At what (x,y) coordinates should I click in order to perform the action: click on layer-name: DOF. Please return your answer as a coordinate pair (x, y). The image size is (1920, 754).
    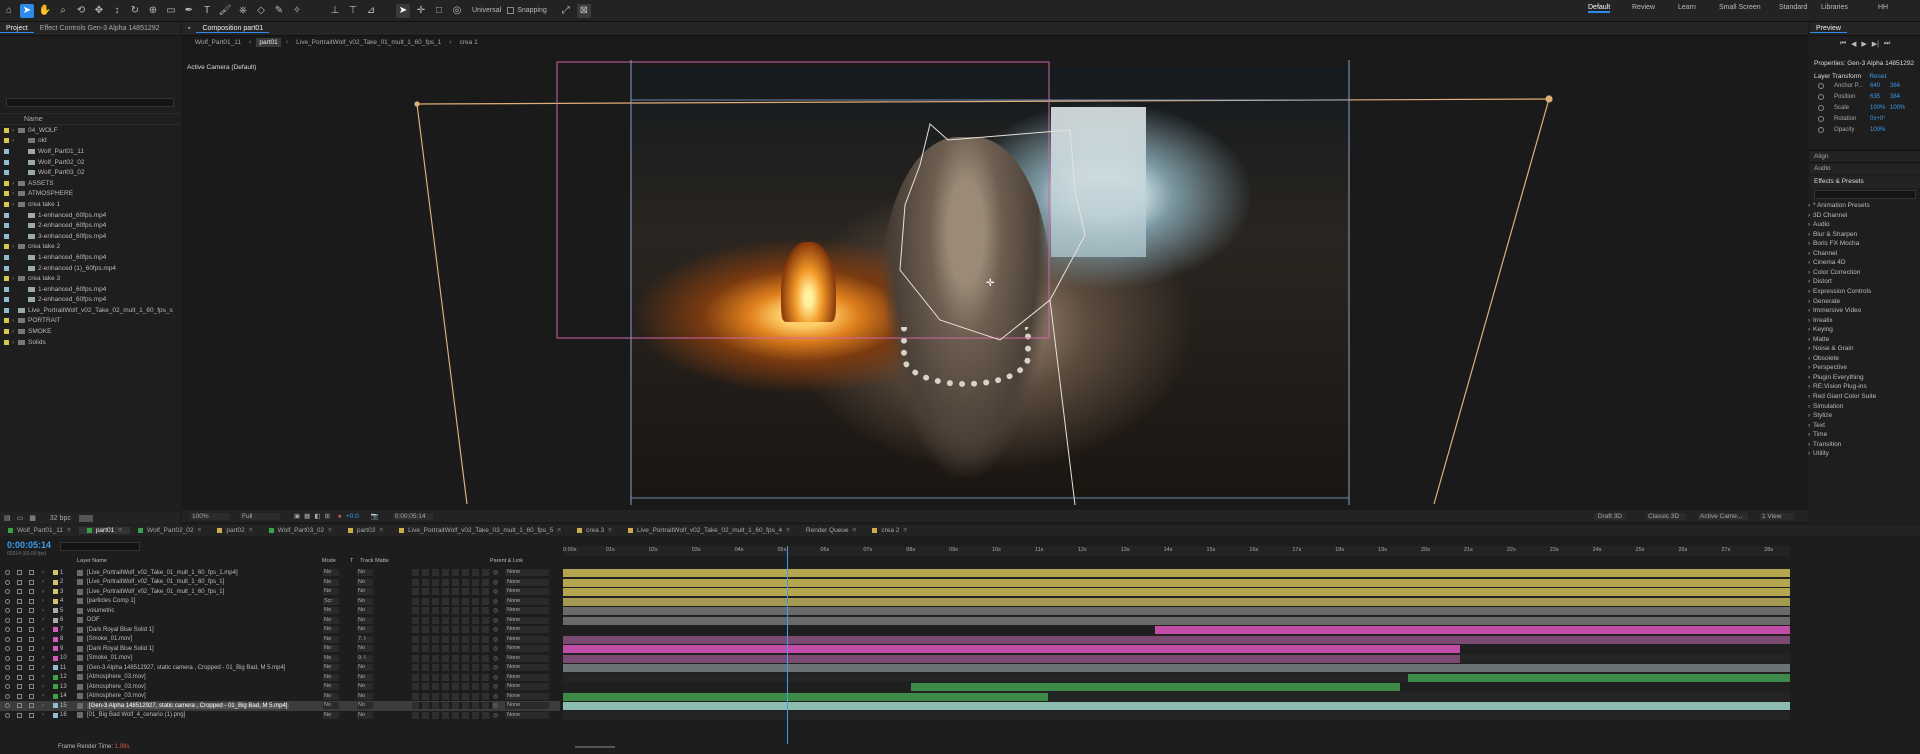
    Looking at the image, I should click on (93, 620).